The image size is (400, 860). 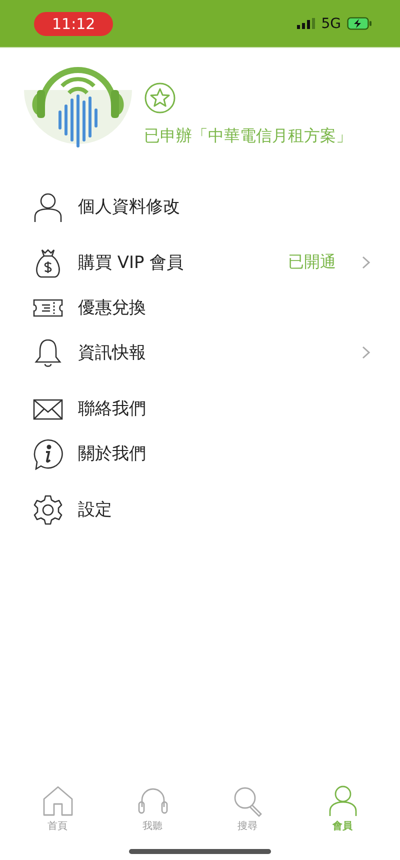 I want to click on menu-item: 個人資料修改, so click(x=201, y=206).